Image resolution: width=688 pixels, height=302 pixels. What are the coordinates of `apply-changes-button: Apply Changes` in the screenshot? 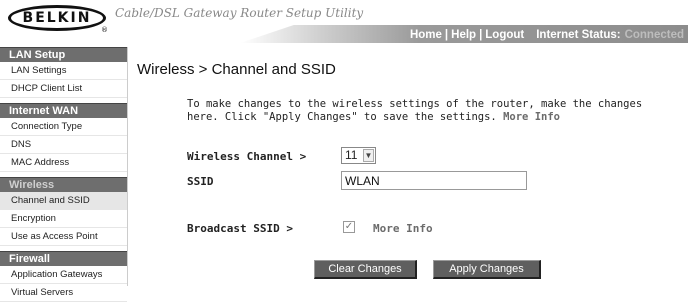 It's located at (487, 269).